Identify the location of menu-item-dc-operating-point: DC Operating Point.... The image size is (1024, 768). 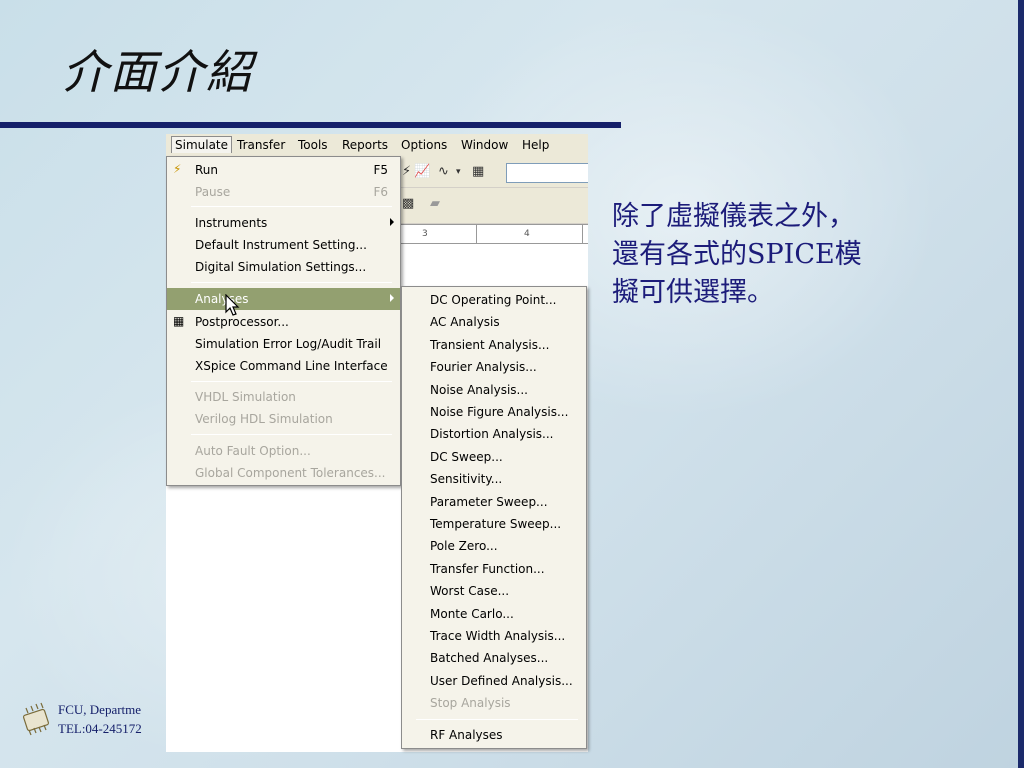
(494, 300).